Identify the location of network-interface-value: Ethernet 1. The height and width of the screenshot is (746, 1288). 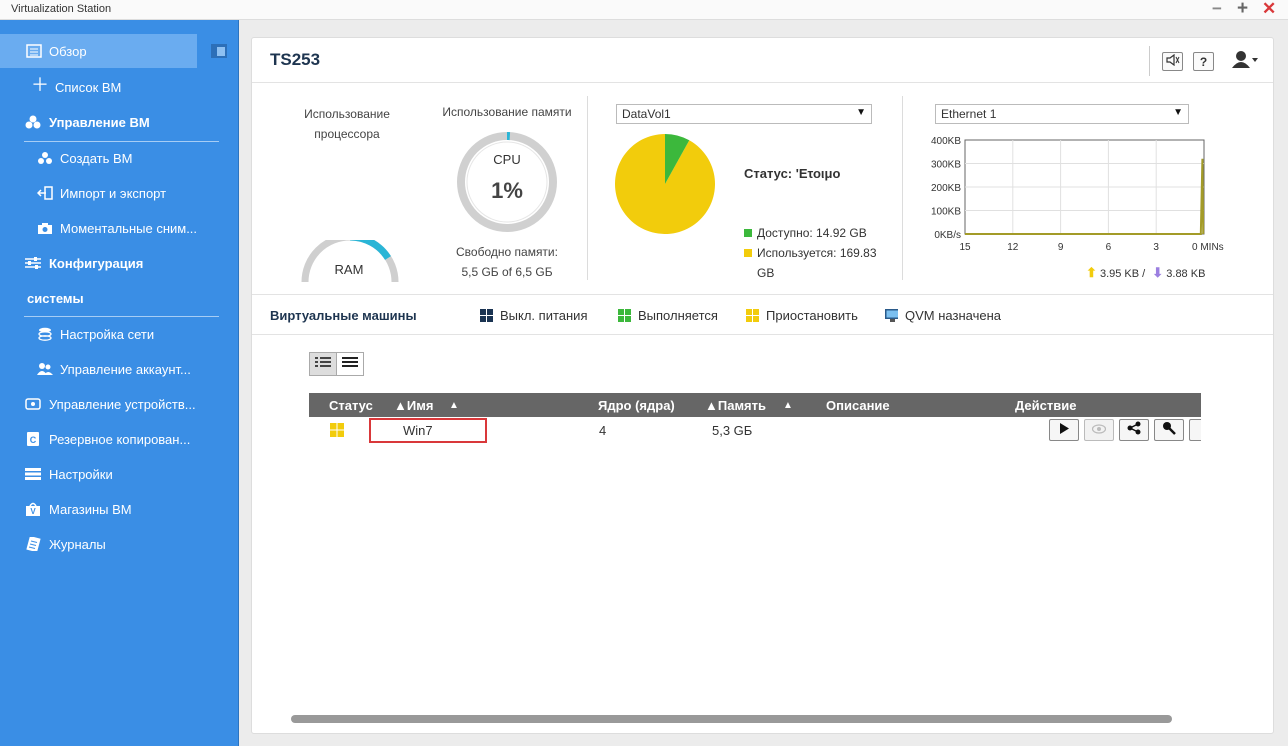
(969, 114).